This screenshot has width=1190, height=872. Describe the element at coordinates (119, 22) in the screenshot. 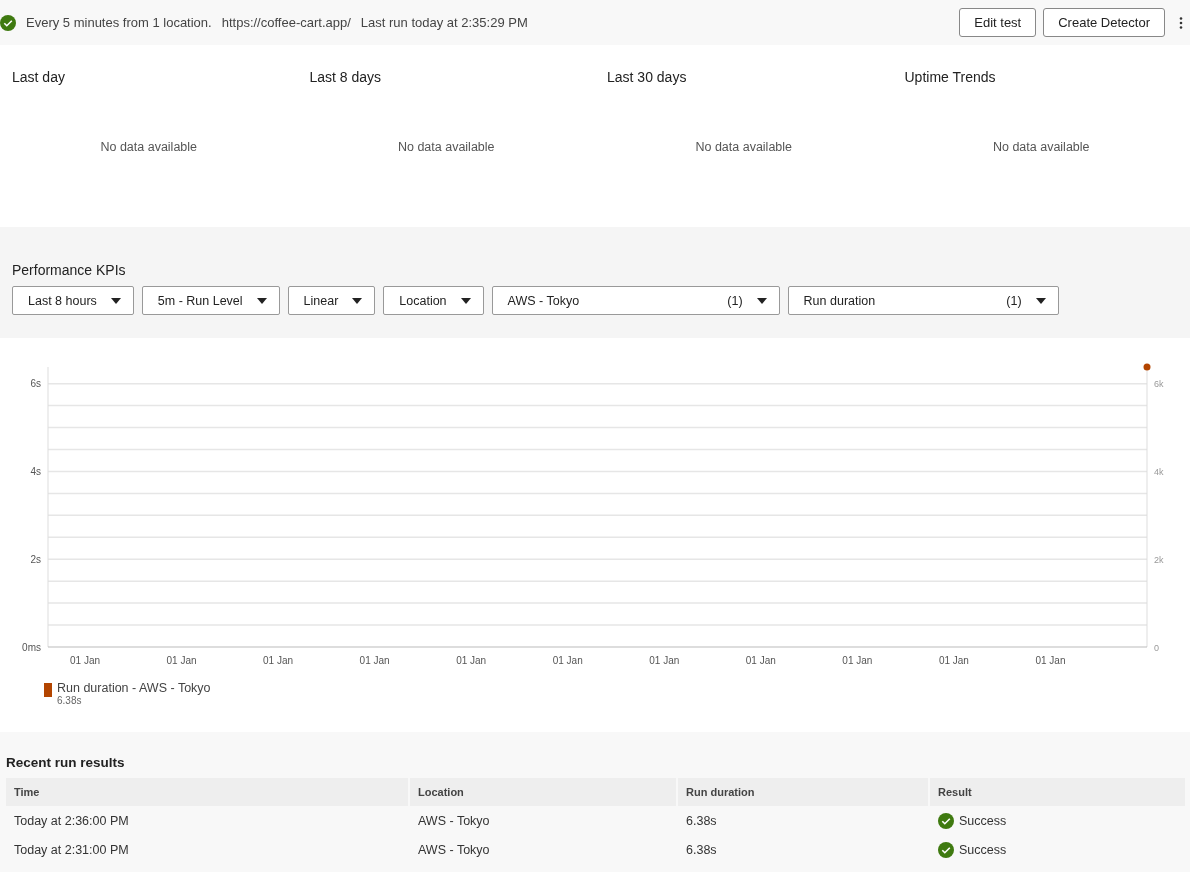

I see `schedule-text: Every 5 minutes from 1 location.` at that location.